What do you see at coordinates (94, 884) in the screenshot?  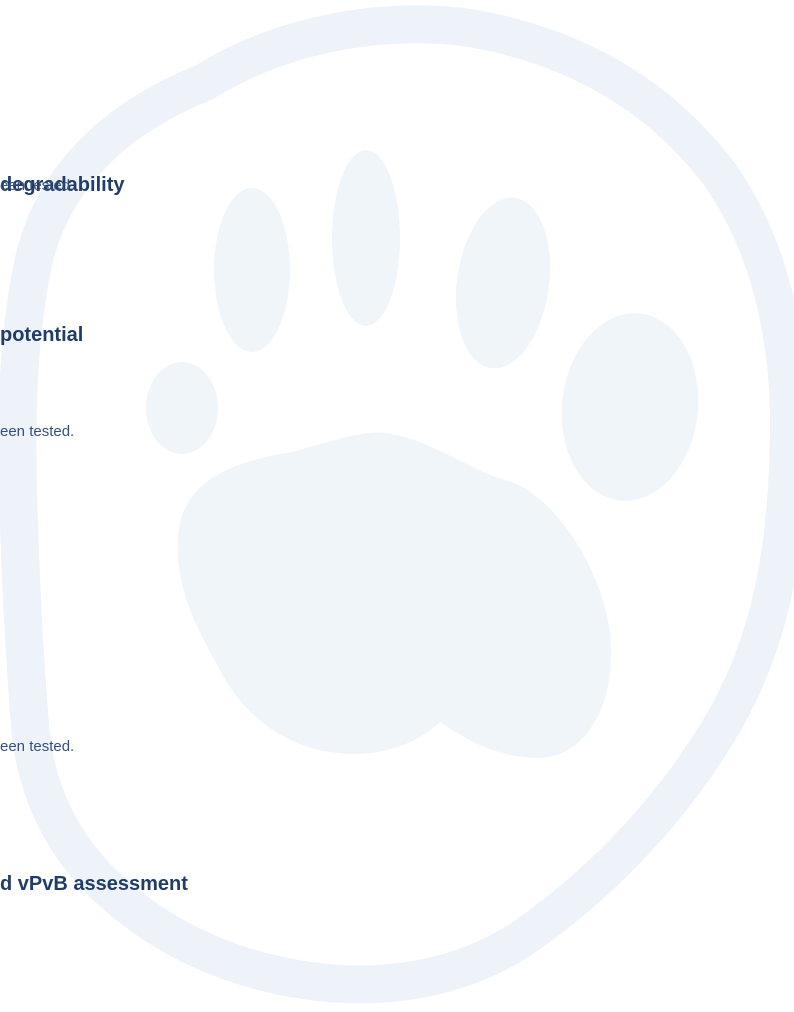 I see `section-heading: d vPvB assessment` at bounding box center [94, 884].